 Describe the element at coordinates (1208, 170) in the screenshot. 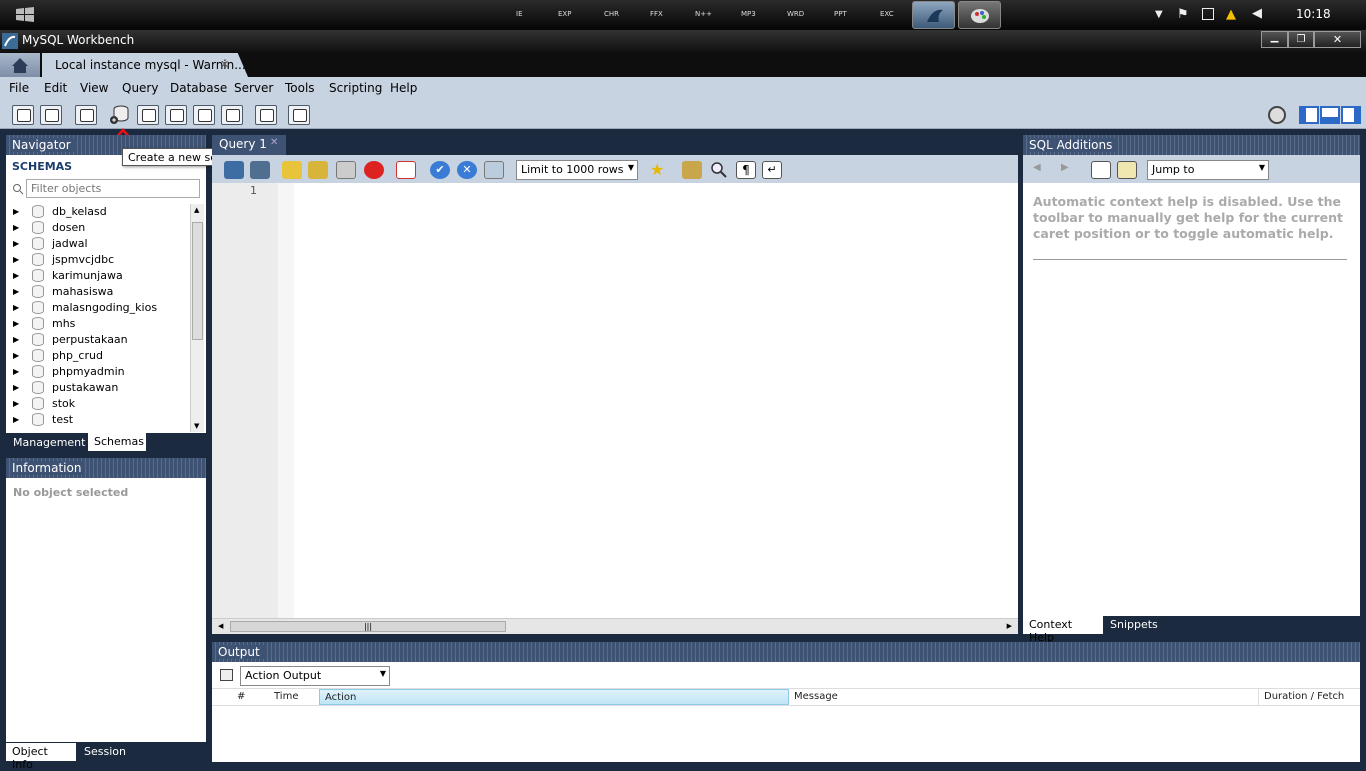

I see `jump-to-select: Jump to ▼` at that location.